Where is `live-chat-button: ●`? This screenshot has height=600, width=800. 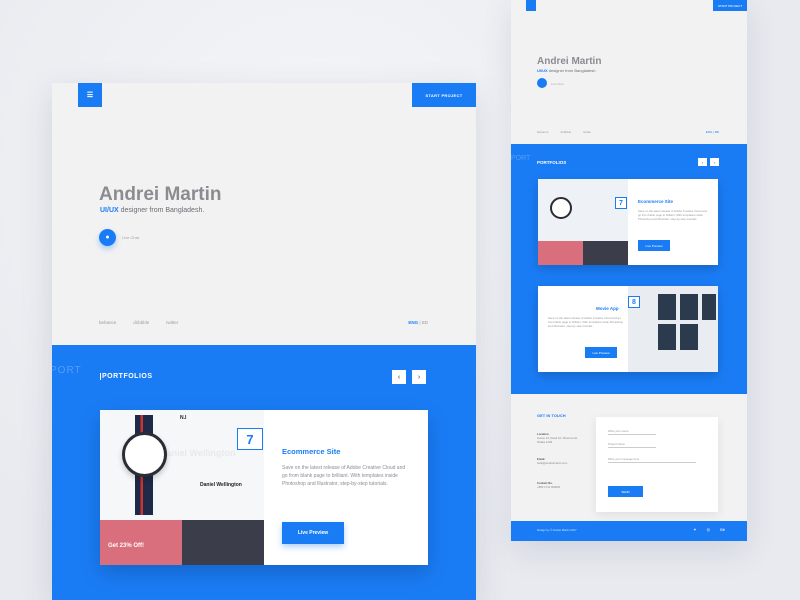 live-chat-button: ● is located at coordinates (107, 237).